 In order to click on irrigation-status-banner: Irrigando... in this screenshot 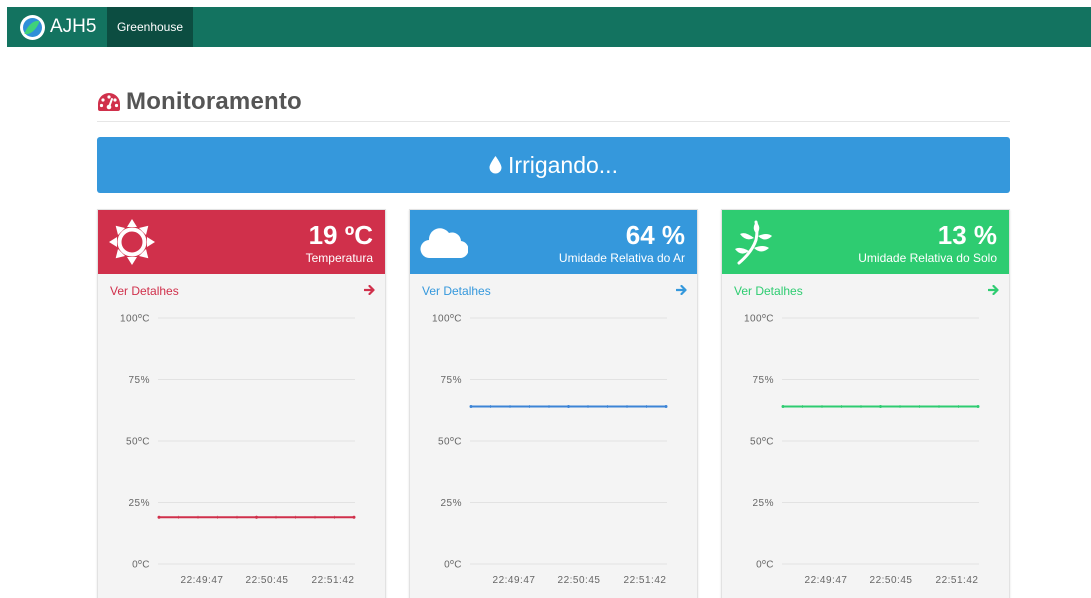, I will do `click(553, 165)`.